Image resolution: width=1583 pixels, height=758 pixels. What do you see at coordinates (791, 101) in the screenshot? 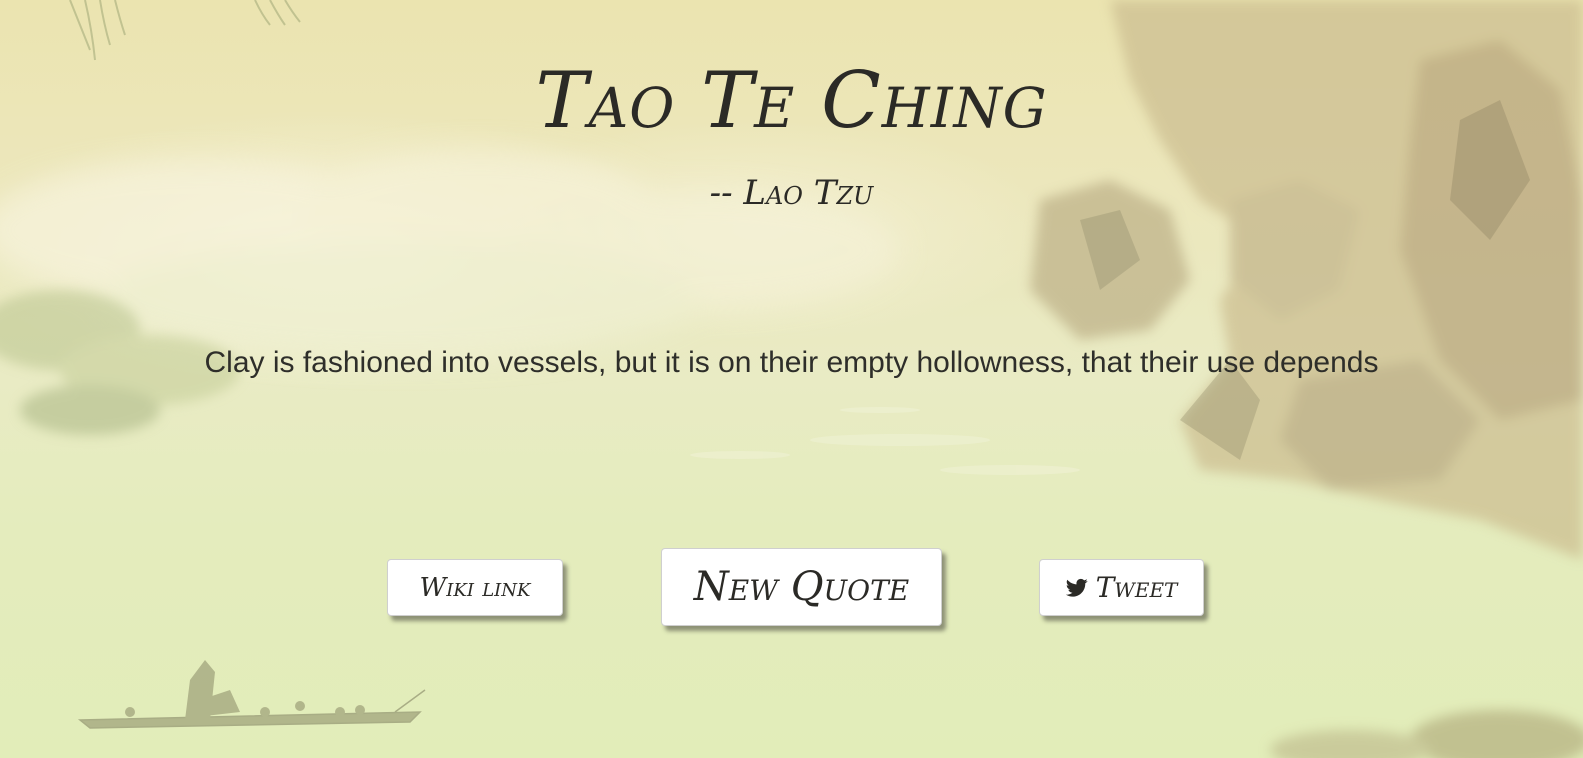
I see `page-title: Tao Te Ching` at bounding box center [791, 101].